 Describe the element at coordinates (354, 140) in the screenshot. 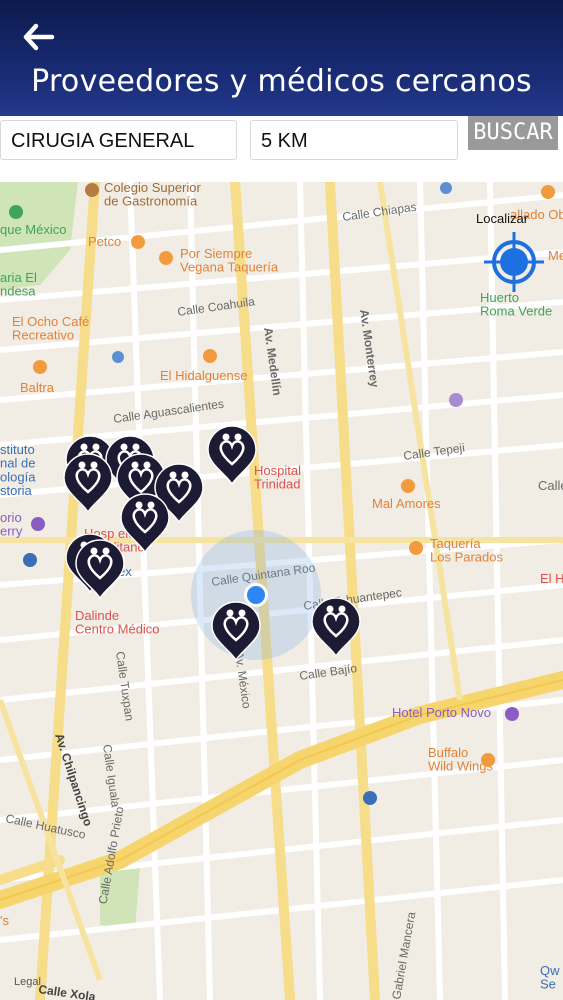

I see `radius-field: 5 KM` at that location.